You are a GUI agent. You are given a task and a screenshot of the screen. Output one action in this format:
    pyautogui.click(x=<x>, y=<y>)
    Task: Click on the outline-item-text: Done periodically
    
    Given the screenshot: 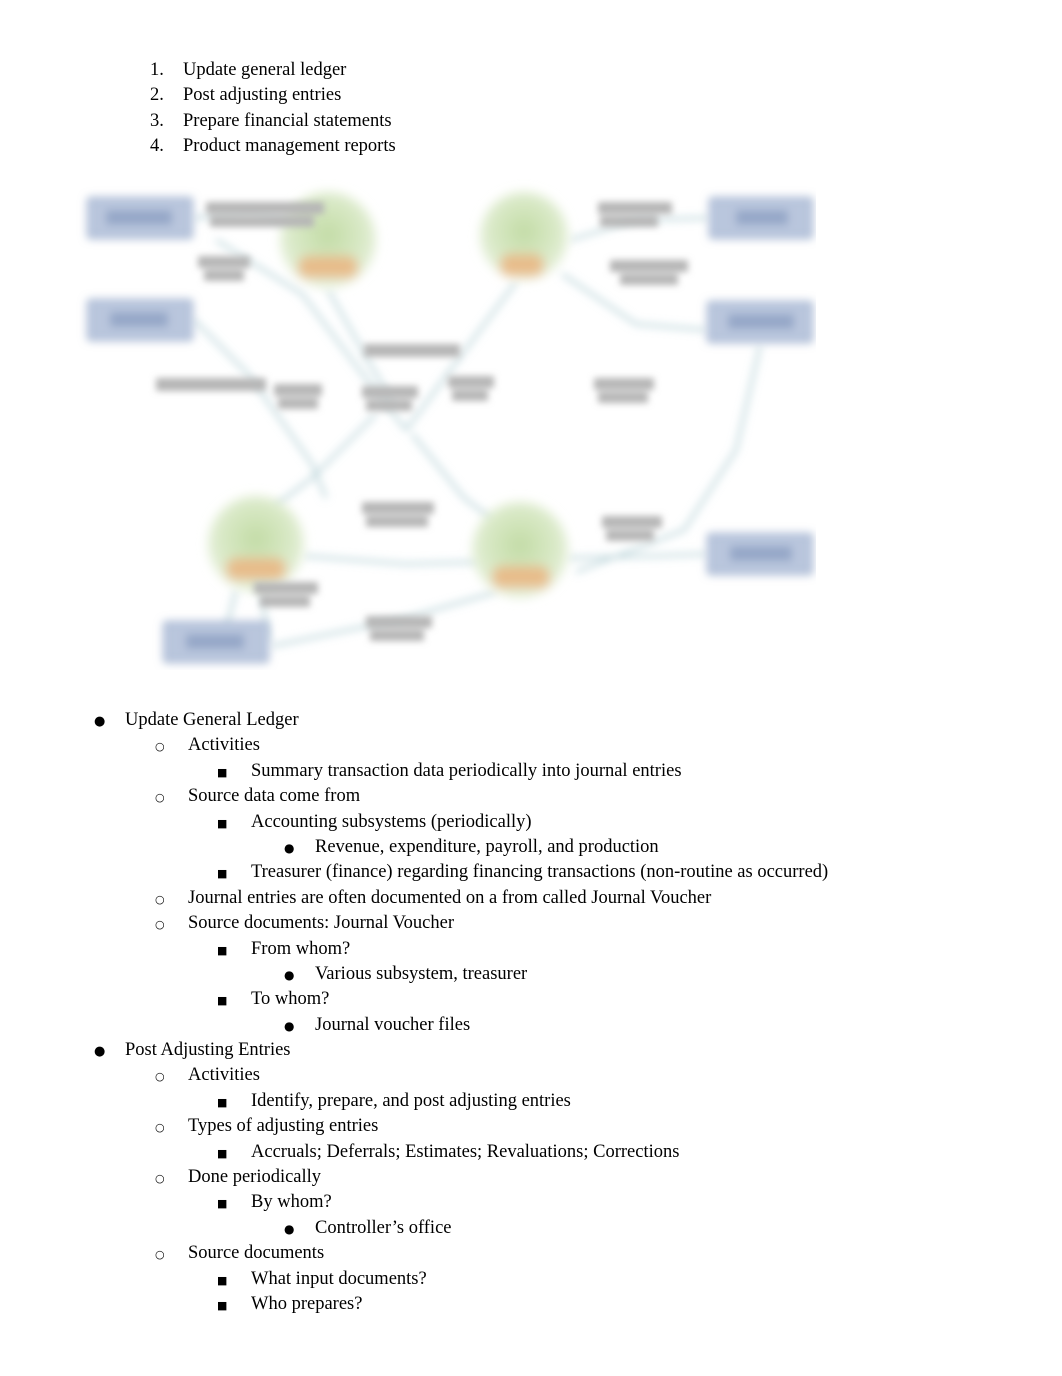 What is the action you would take?
    pyautogui.click(x=255, y=1177)
    